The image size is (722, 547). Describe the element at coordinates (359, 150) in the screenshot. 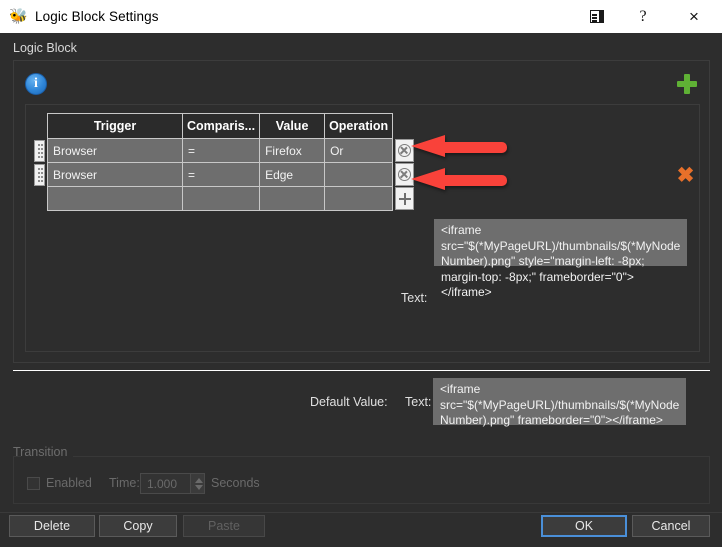

I see `cell-operation: Or` at that location.